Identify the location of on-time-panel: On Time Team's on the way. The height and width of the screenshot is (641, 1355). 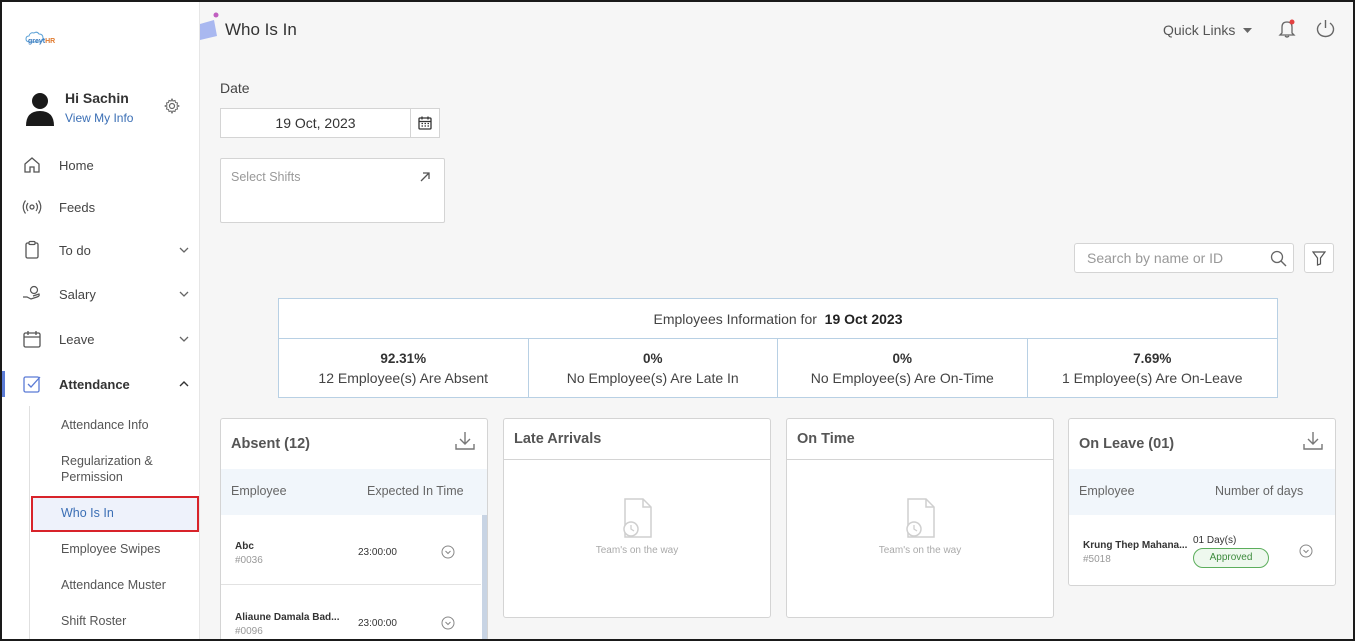
(920, 518).